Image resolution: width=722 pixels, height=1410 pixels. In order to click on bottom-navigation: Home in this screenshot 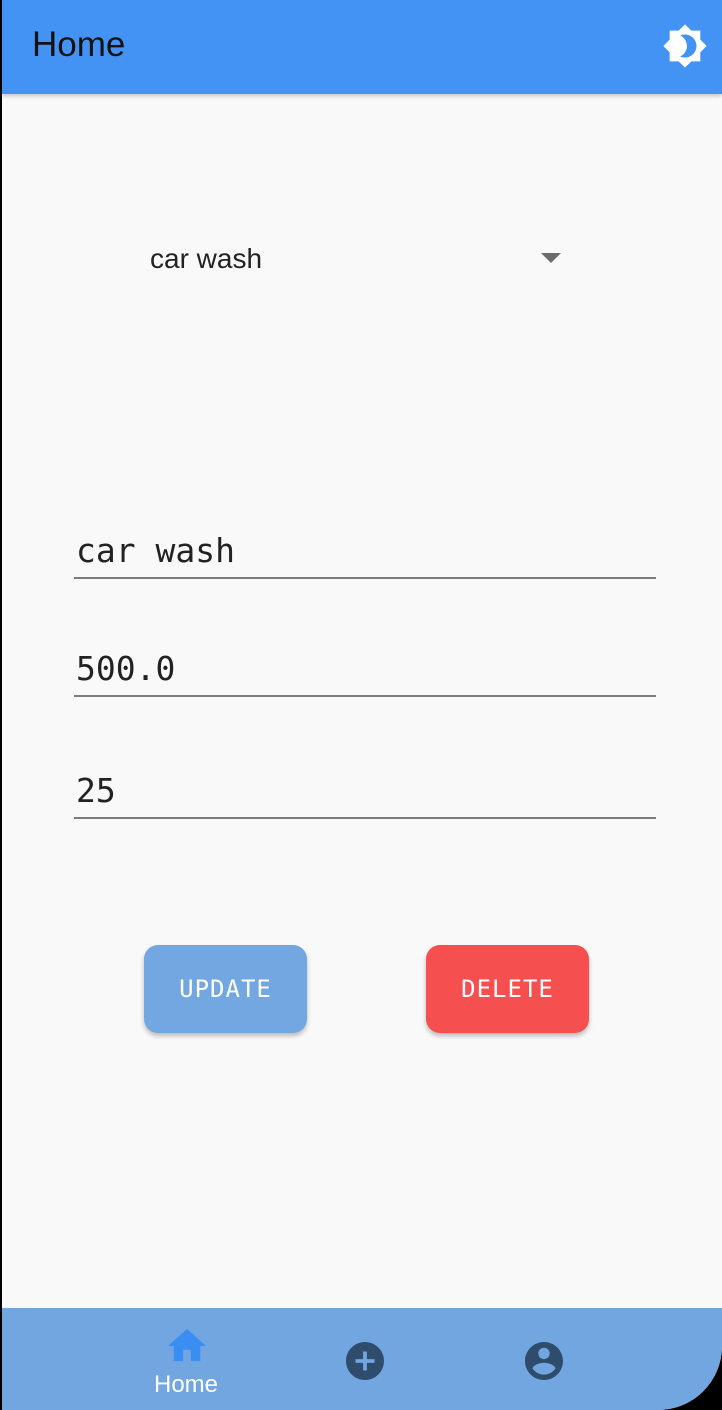, I will do `click(362, 1359)`.